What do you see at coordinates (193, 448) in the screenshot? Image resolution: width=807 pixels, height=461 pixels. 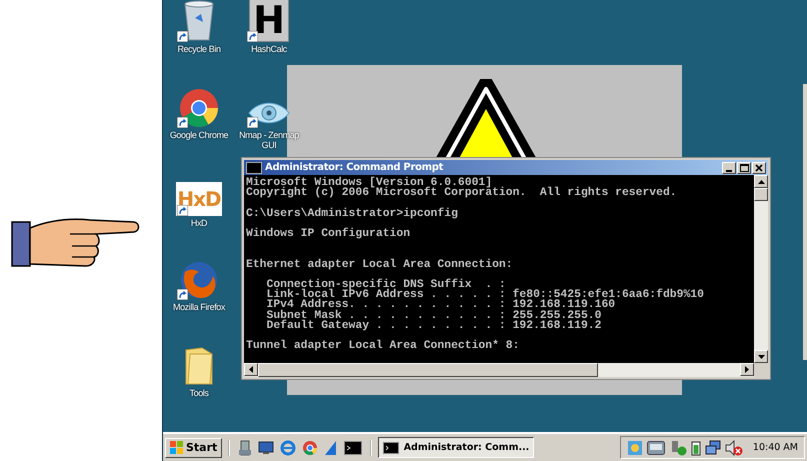 I see `start-button: Start` at bounding box center [193, 448].